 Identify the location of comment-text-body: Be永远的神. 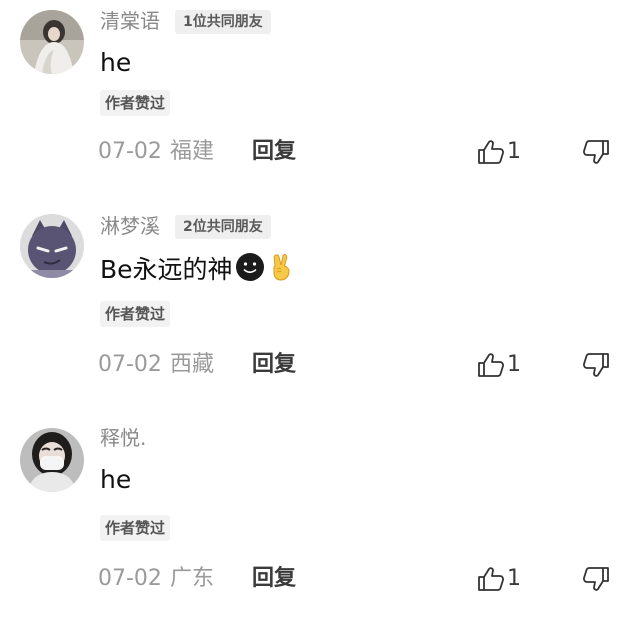
(166, 269).